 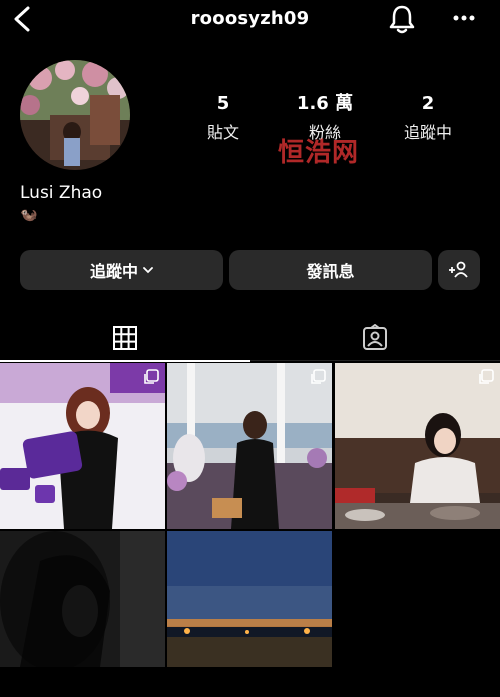 I want to click on notifications-button, so click(x=402, y=19).